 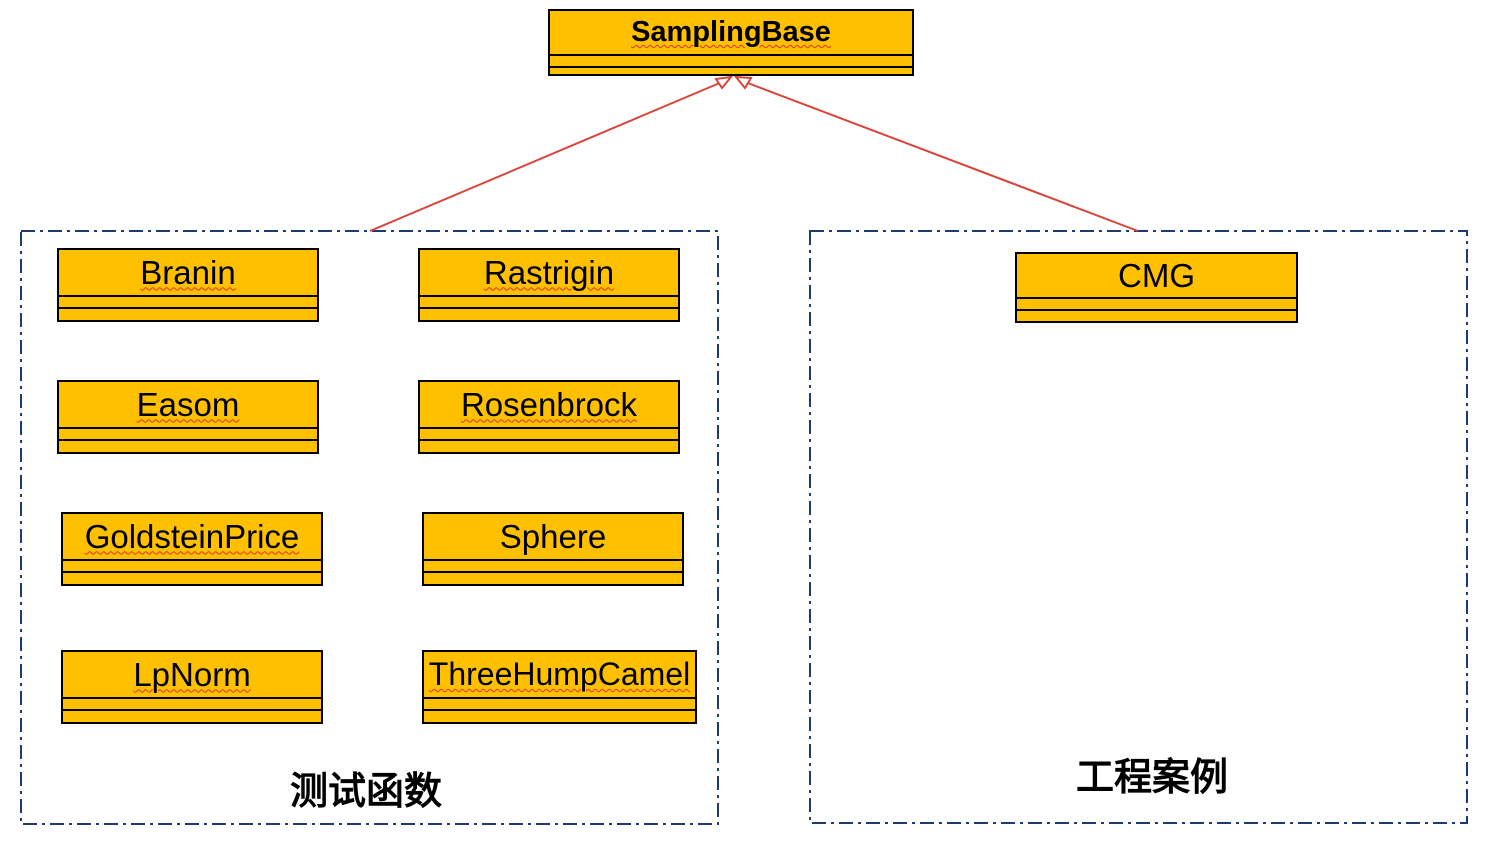 I want to click on class-name-text: CMG, so click(x=1156, y=275).